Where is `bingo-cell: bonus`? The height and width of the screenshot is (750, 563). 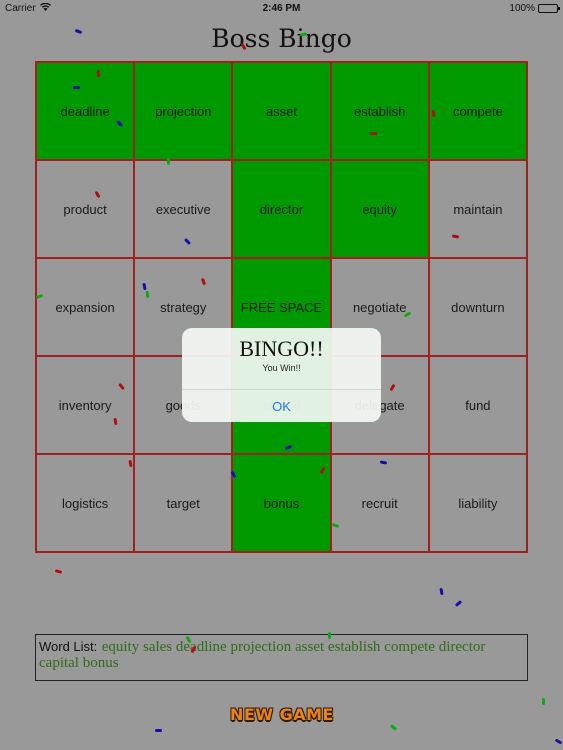
bingo-cell: bonus is located at coordinates (281, 503).